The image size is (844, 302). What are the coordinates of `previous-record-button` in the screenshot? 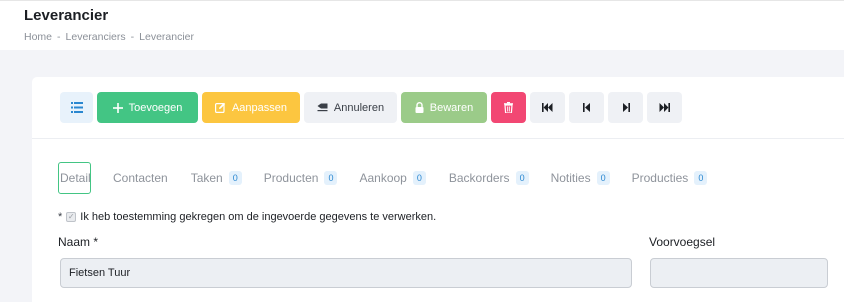 It's located at (586, 107).